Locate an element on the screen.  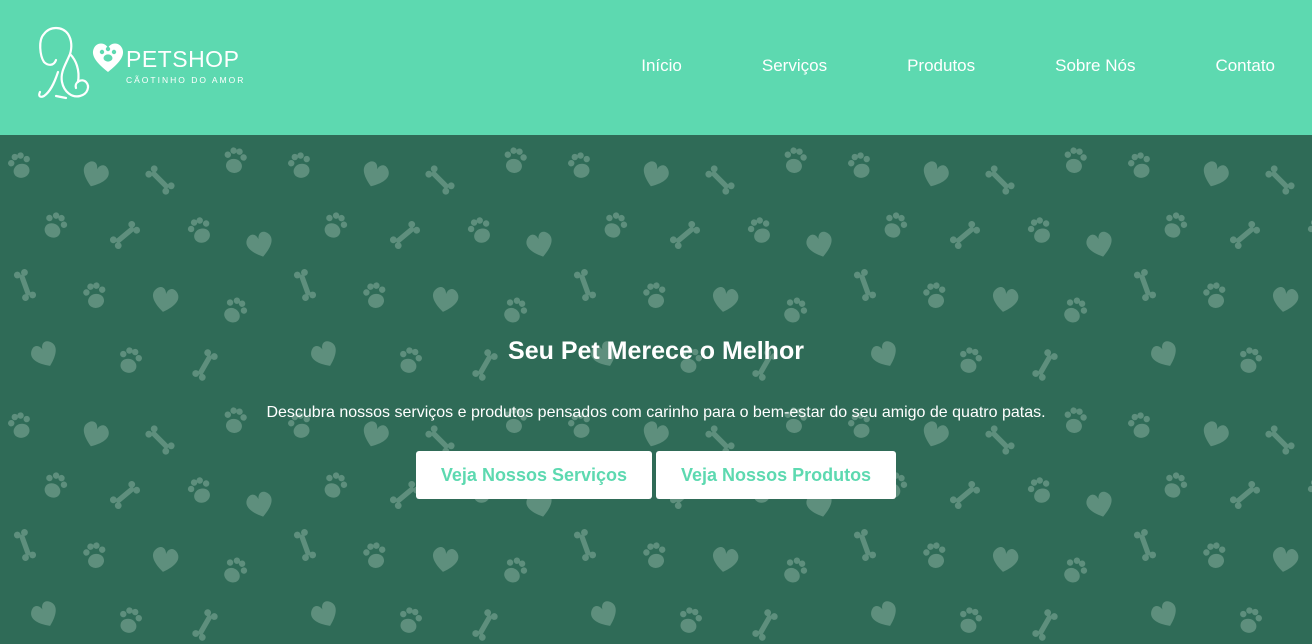
nav-item-produtos: Produtos is located at coordinates (941, 66).